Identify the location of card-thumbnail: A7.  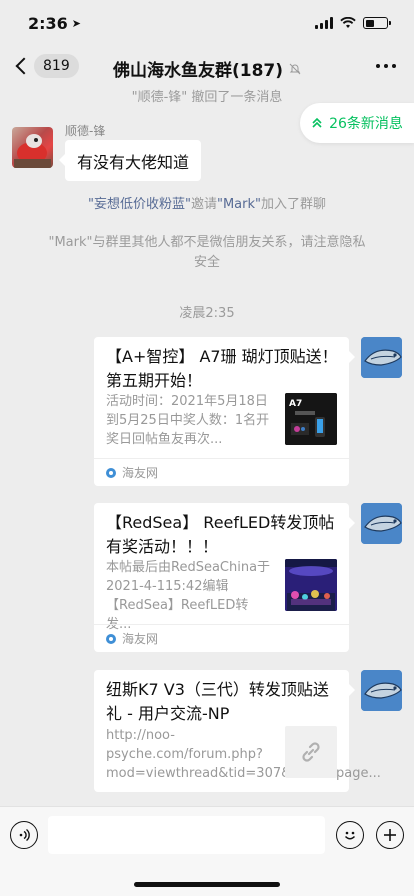
(311, 419).